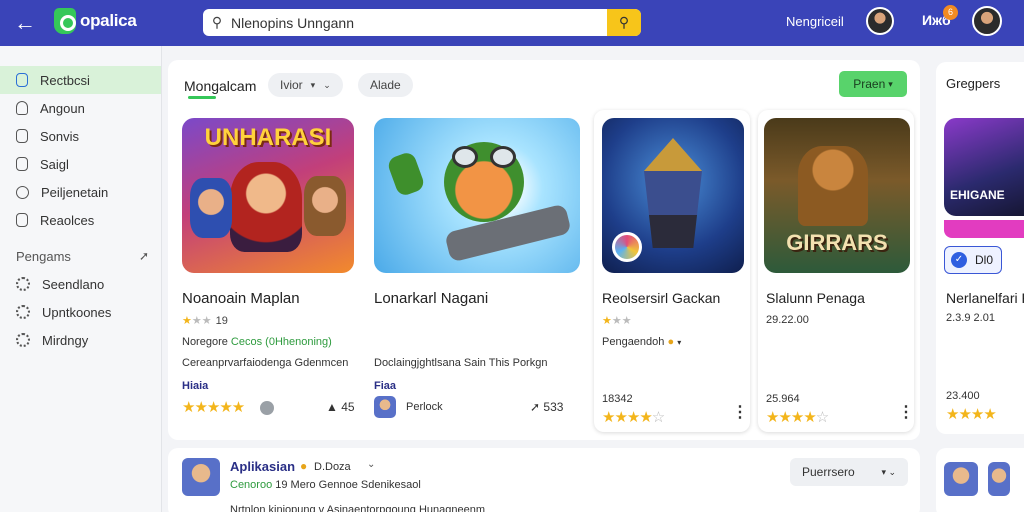 Image resolution: width=1024 pixels, height=512 pixels. Describe the element at coordinates (424, 407) in the screenshot. I see `developer-name: Perlock` at that location.